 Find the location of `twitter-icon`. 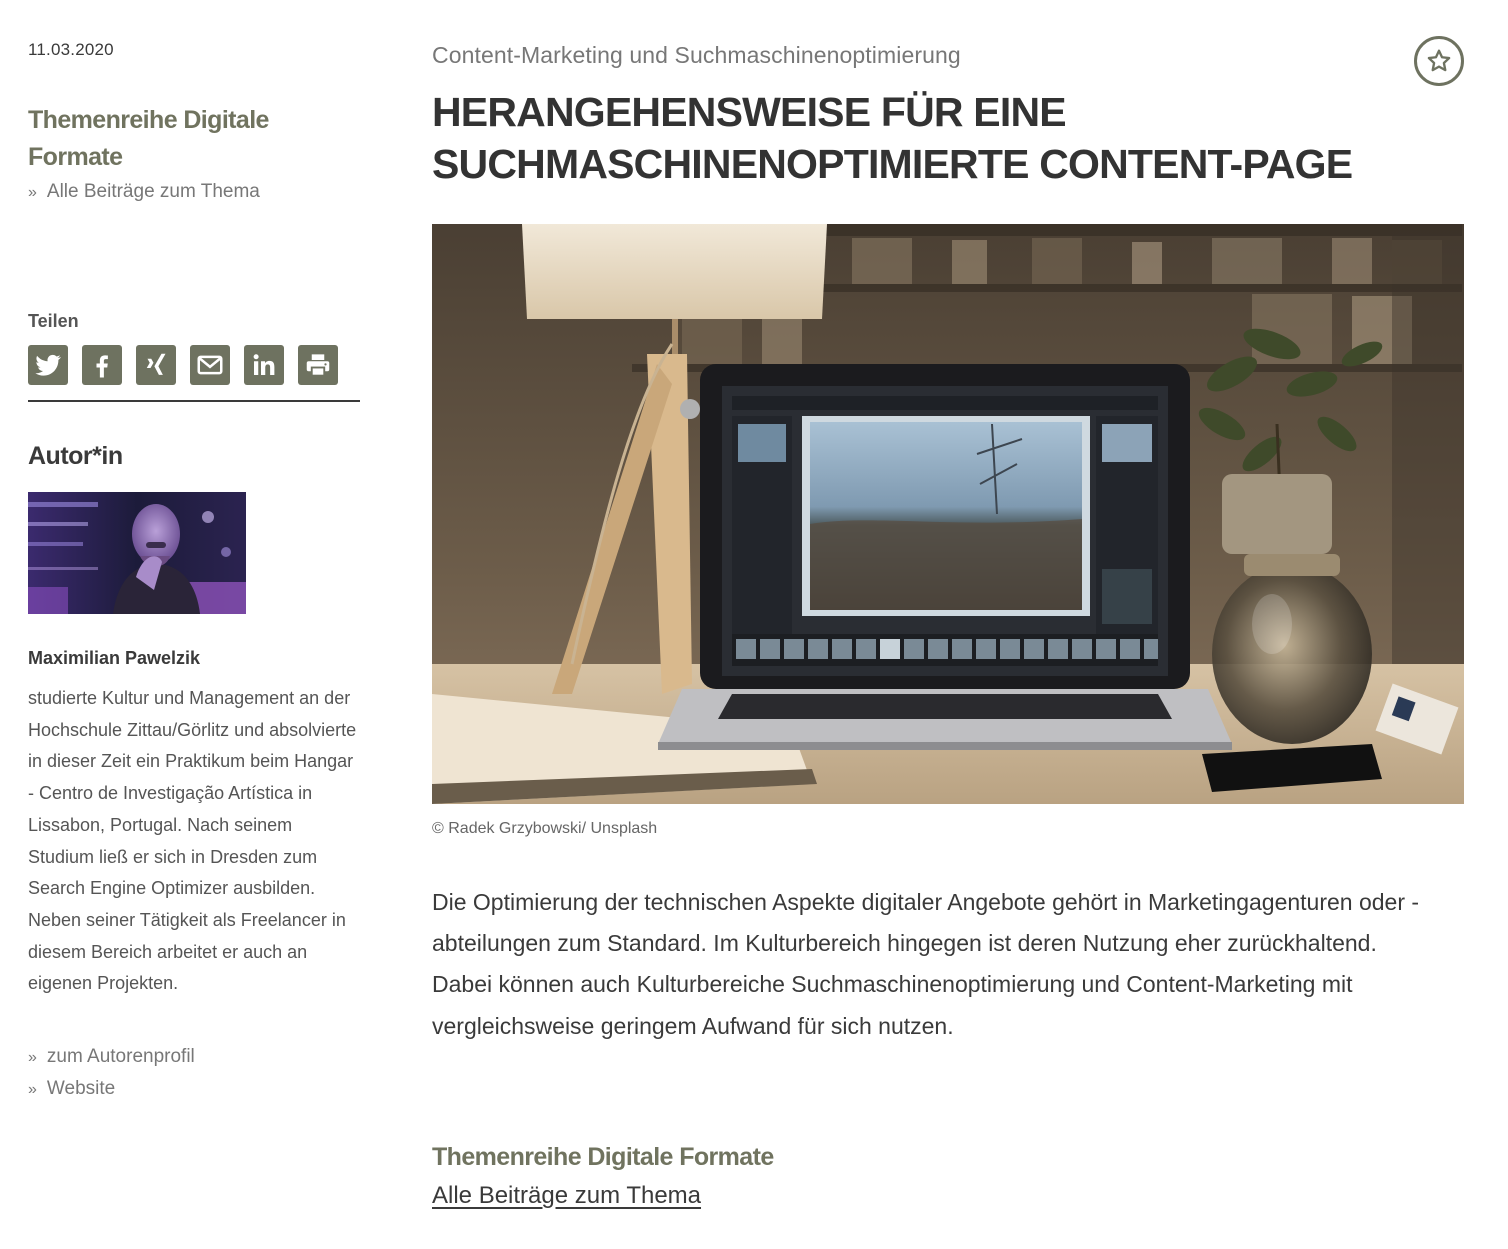

twitter-icon is located at coordinates (48, 365).